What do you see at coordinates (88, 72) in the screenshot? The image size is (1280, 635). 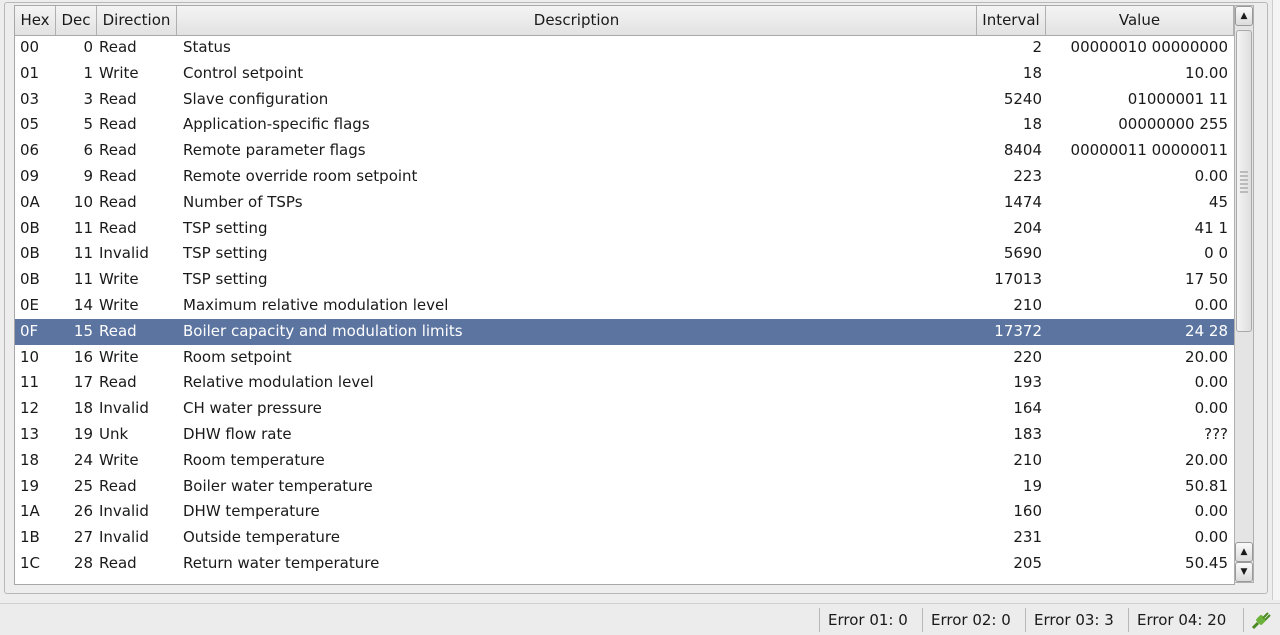 I see `dec-cell: 1` at bounding box center [88, 72].